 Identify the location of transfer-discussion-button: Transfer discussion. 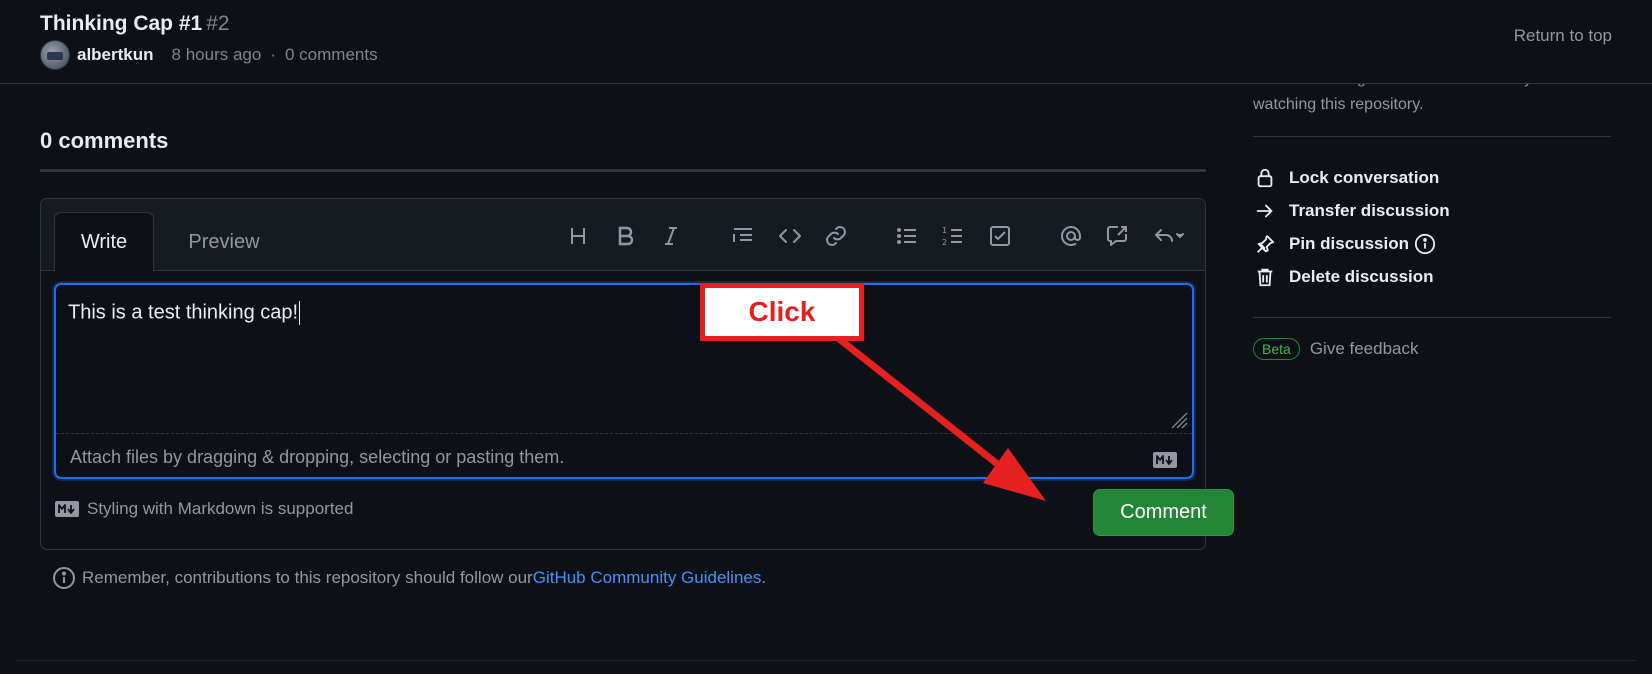
(1432, 210).